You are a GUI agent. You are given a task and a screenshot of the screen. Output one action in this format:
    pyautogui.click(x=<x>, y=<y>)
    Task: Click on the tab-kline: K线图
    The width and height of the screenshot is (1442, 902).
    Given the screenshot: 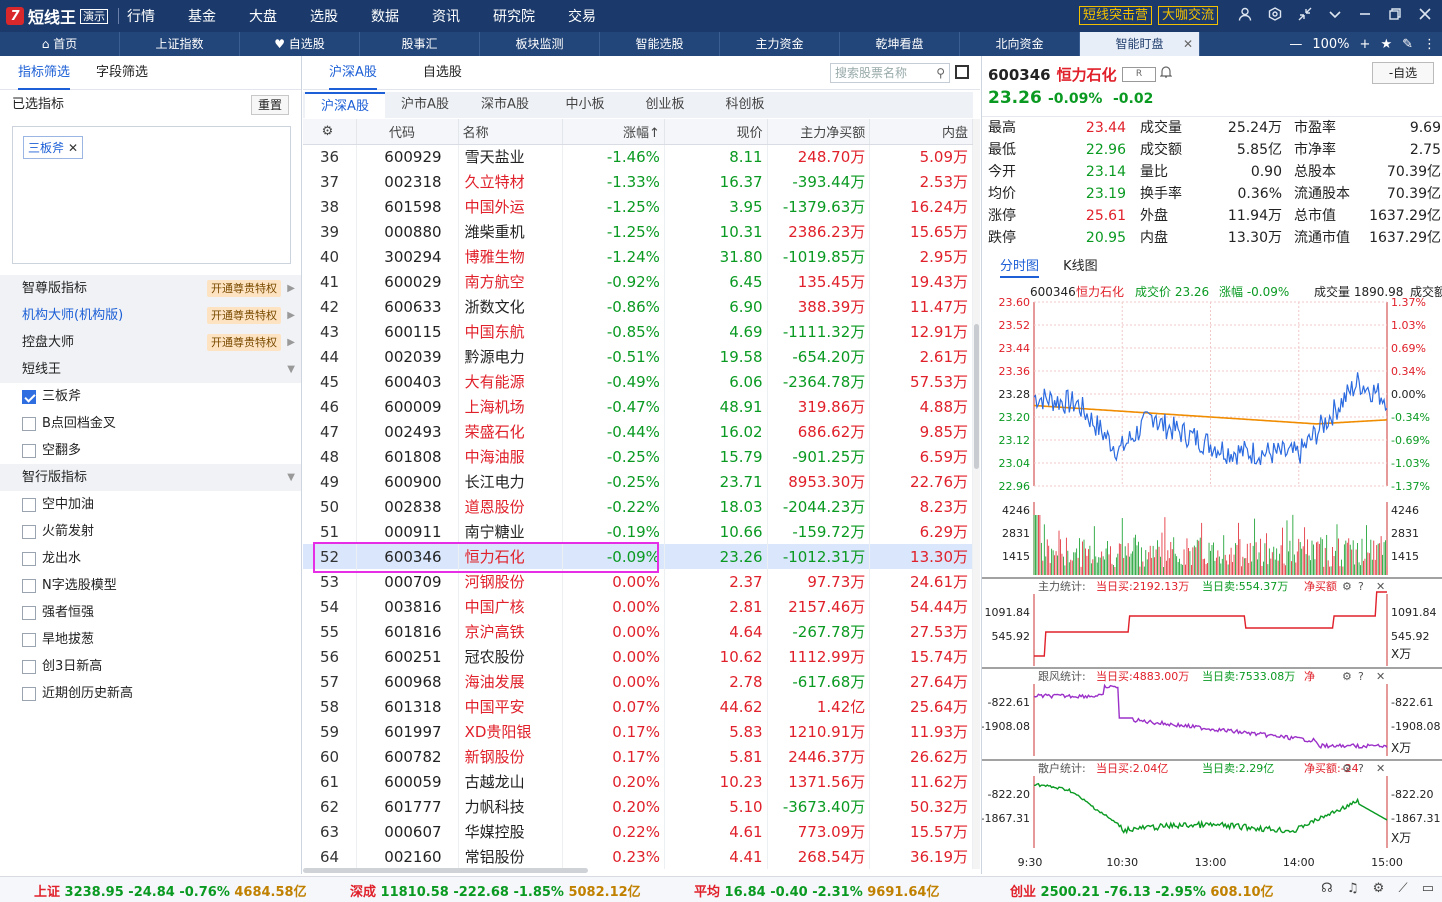 What is the action you would take?
    pyautogui.click(x=1080, y=267)
    